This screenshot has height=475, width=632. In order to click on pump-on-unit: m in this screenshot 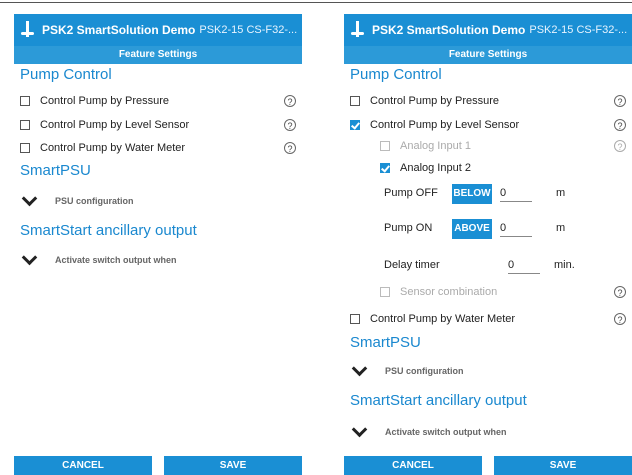, I will do `click(561, 228)`.